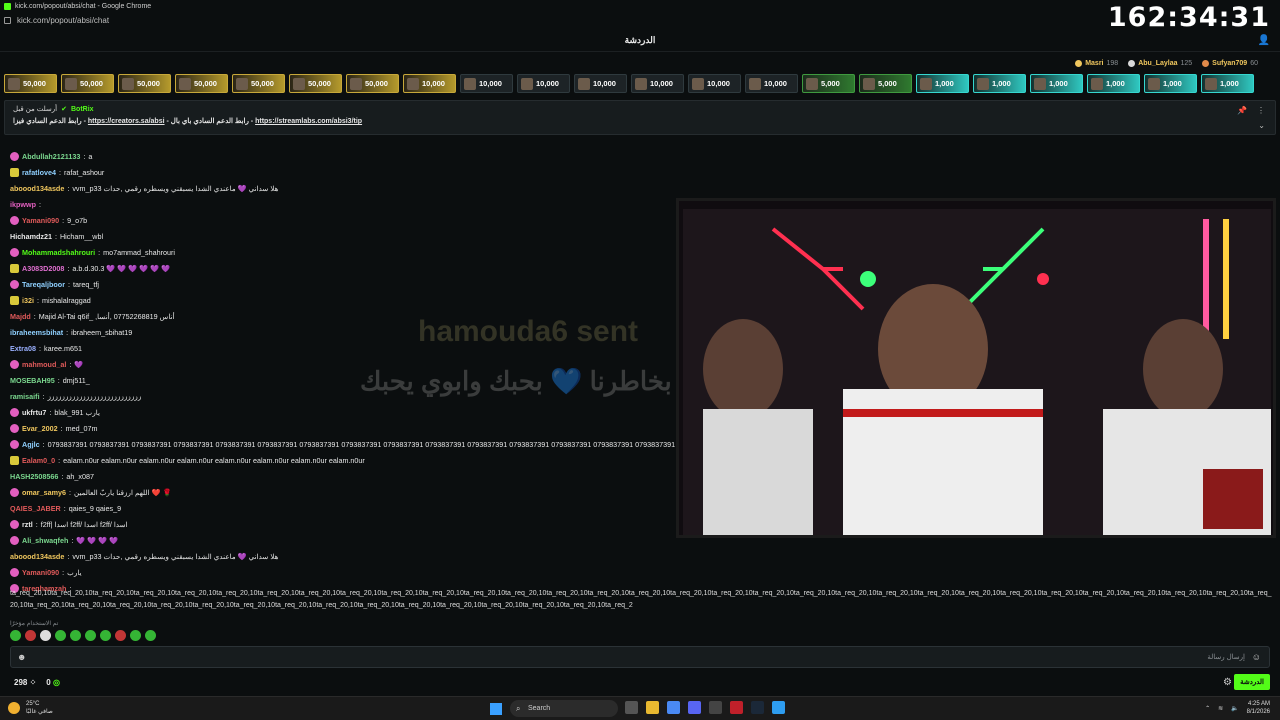 This screenshot has width=1280, height=720. What do you see at coordinates (63, 20) in the screenshot?
I see `url-text: kick.com/popout/absi/chat` at bounding box center [63, 20].